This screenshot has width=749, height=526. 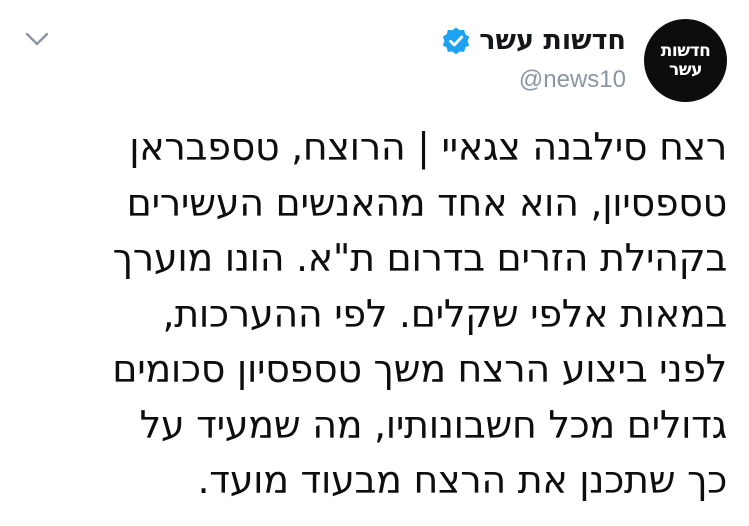 I want to click on verified-badge-icon, so click(x=456, y=41).